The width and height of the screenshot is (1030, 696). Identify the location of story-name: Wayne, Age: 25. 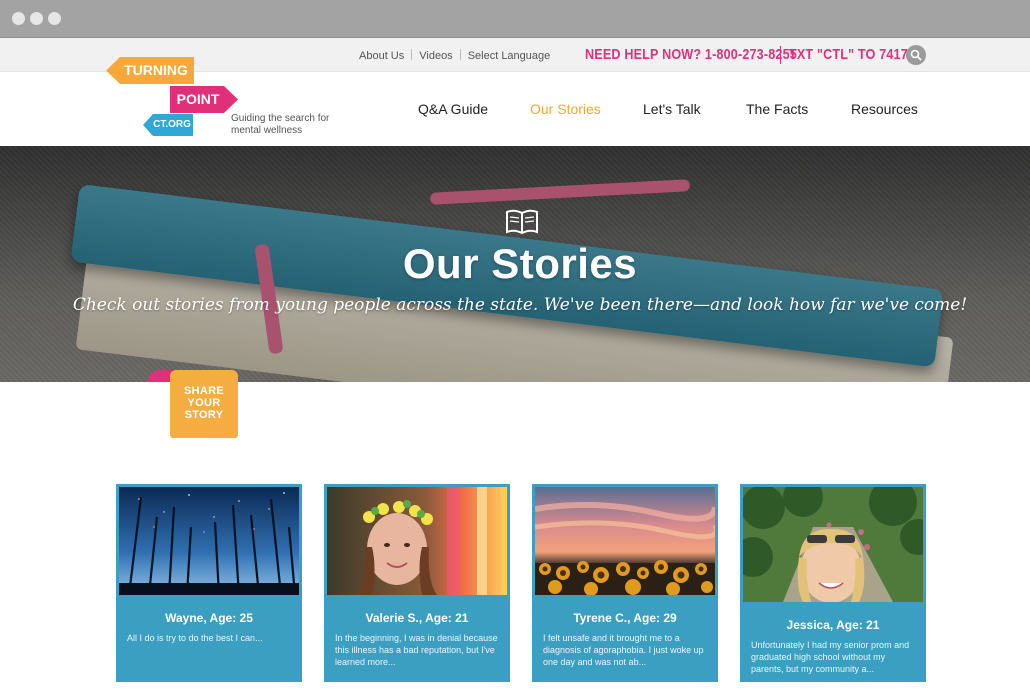
(209, 618).